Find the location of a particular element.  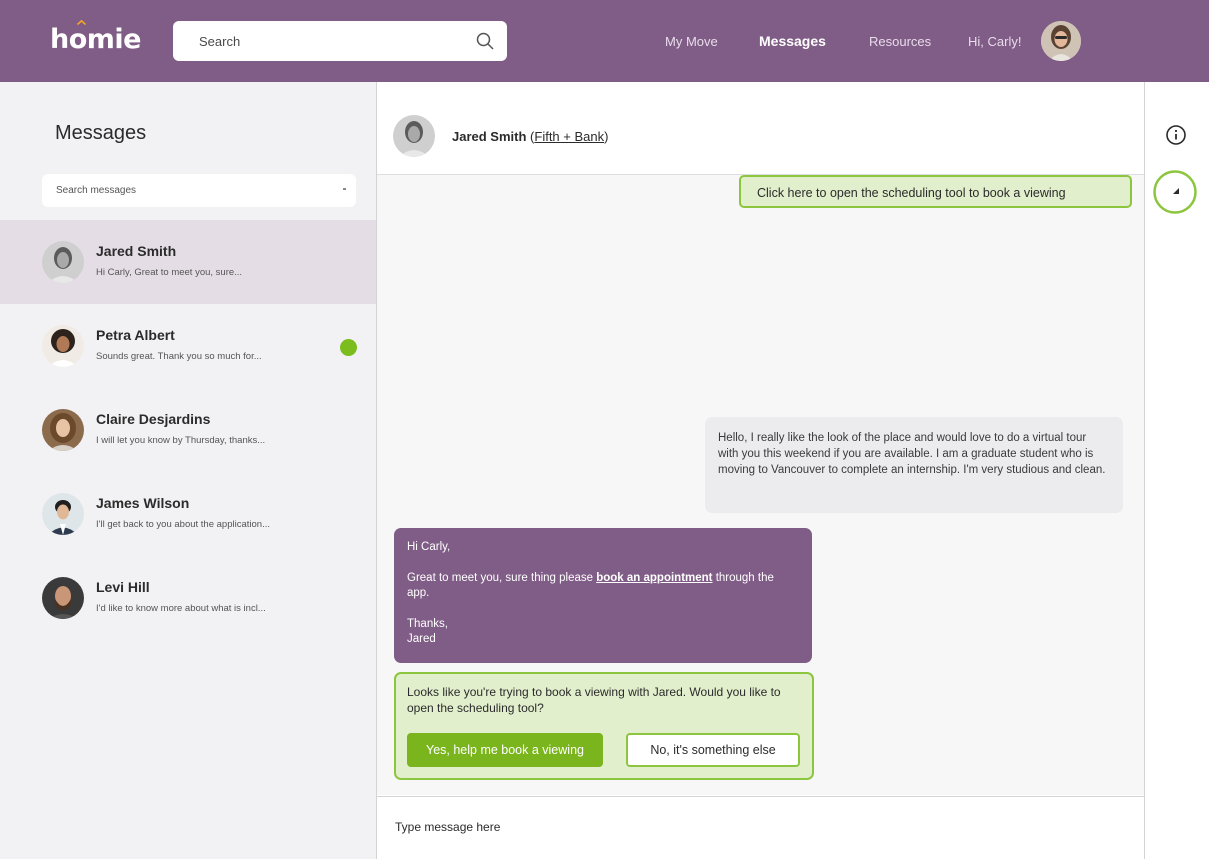

logo-roof-icon is located at coordinates (81, 22).